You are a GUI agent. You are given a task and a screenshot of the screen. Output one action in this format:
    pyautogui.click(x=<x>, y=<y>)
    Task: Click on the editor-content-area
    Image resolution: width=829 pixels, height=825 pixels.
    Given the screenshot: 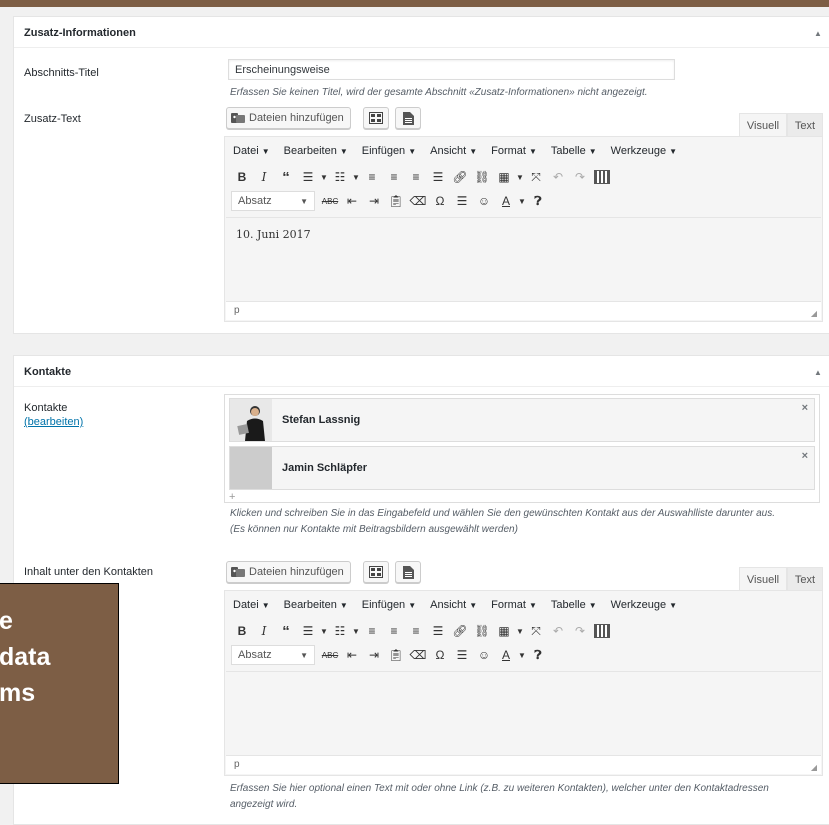 What is the action you would take?
    pyautogui.click(x=523, y=714)
    